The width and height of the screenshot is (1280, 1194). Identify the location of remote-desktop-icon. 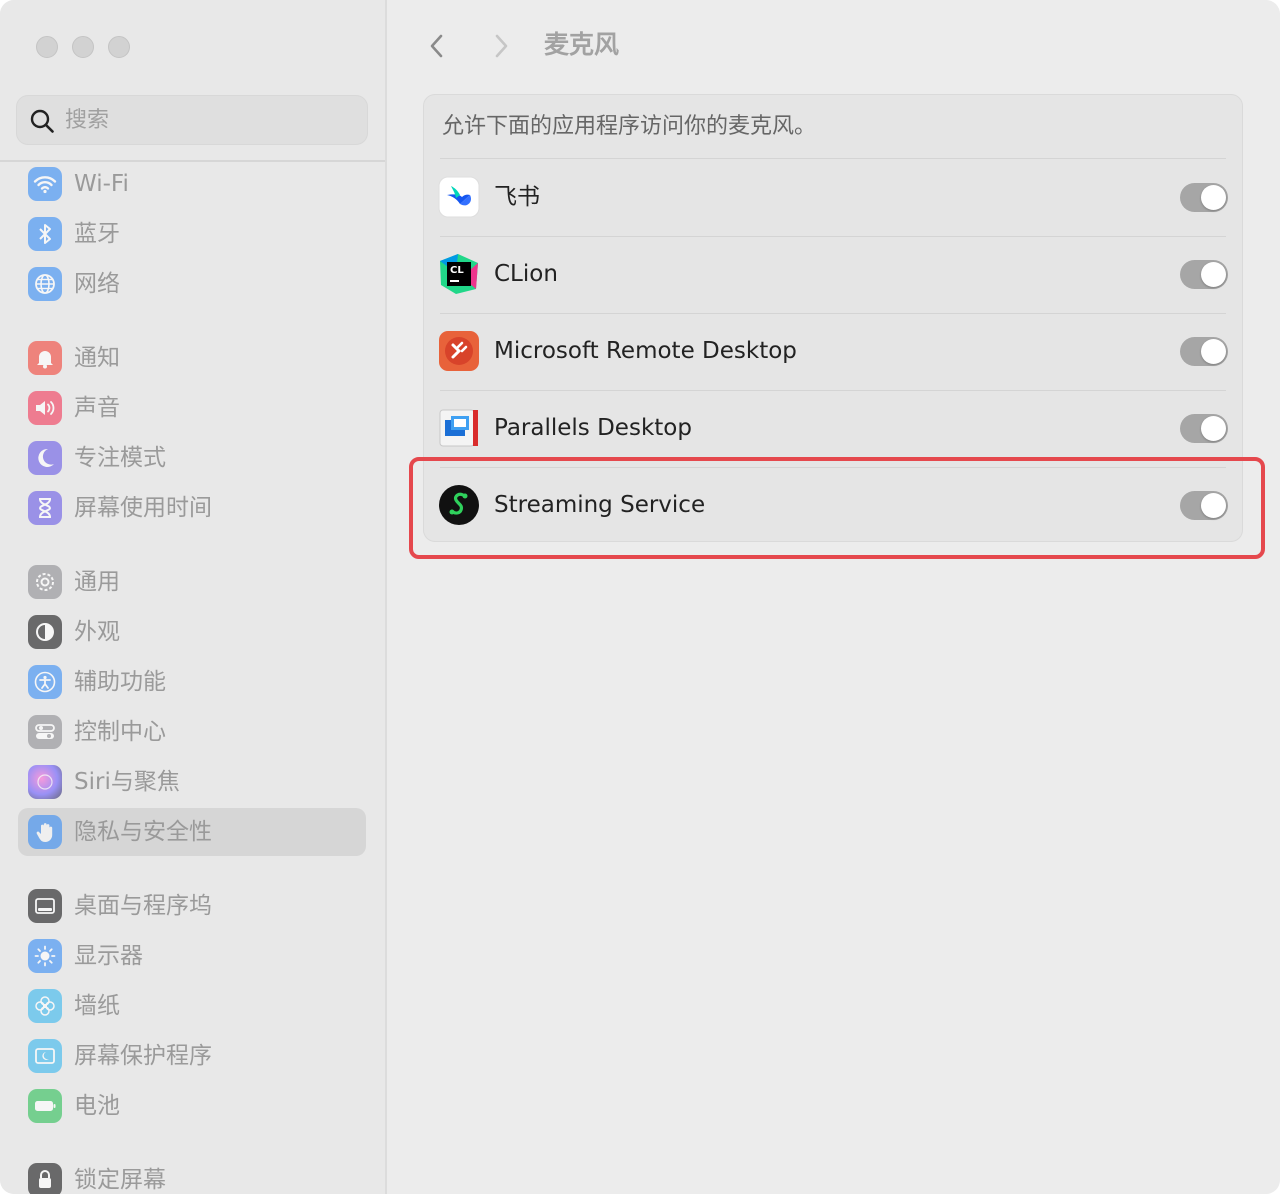
(459, 351).